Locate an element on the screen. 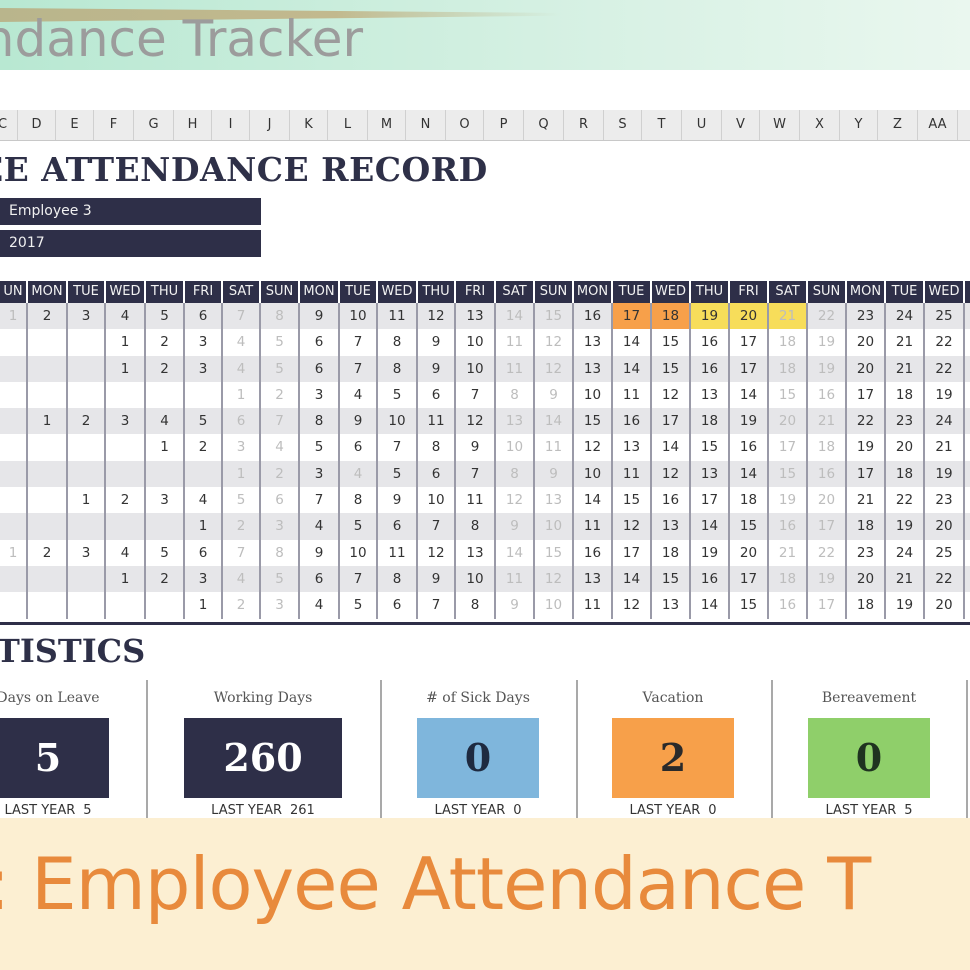 The height and width of the screenshot is (970, 970). column-letter-header: J is located at coordinates (270, 125).